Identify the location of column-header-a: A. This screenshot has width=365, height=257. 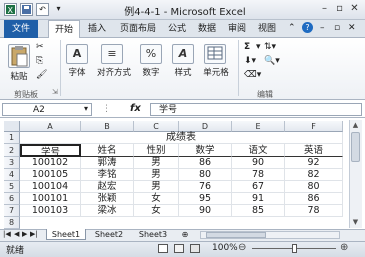
(50, 126).